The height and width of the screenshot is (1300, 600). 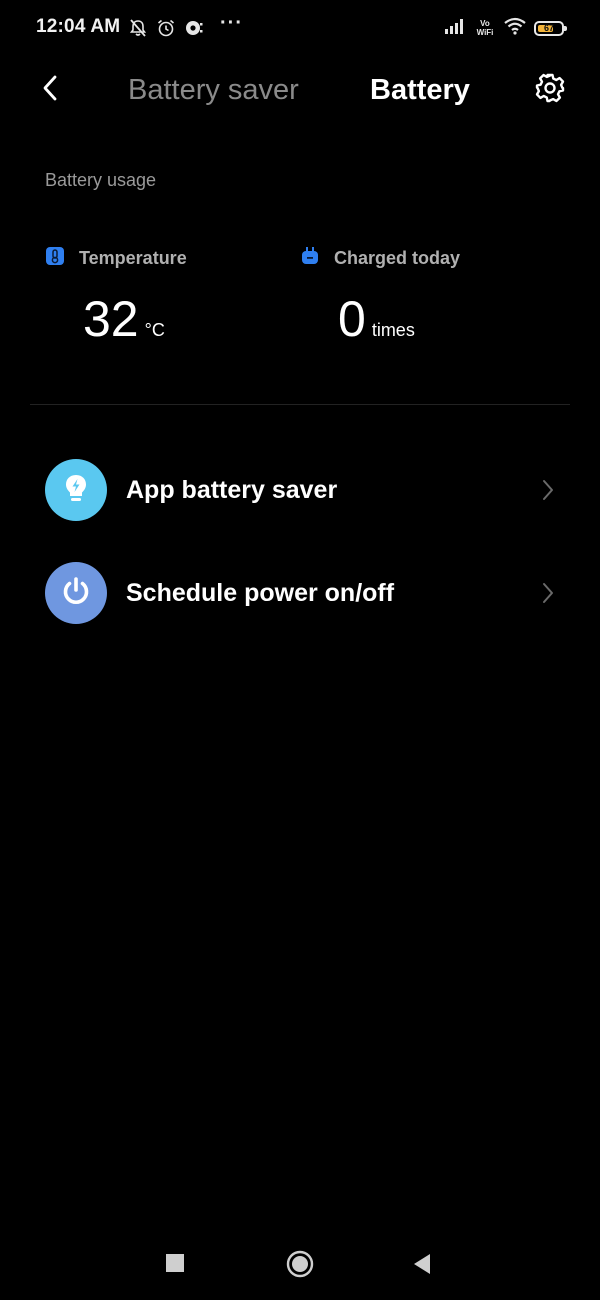 I want to click on wifi-icon, so click(x=515, y=28).